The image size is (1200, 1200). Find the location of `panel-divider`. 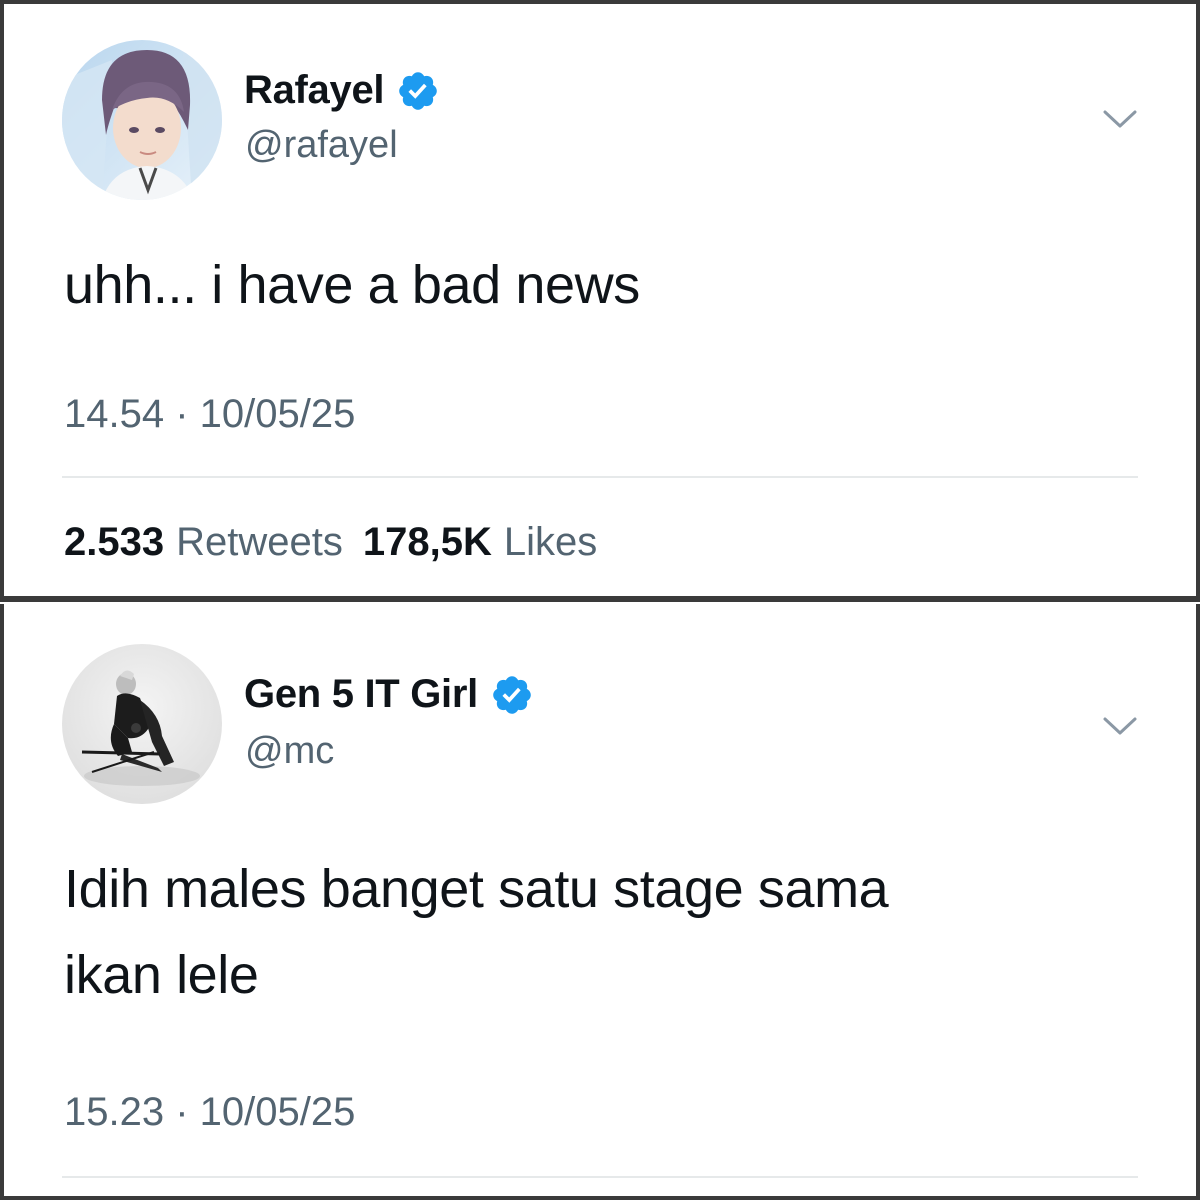

panel-divider is located at coordinates (600, 600).